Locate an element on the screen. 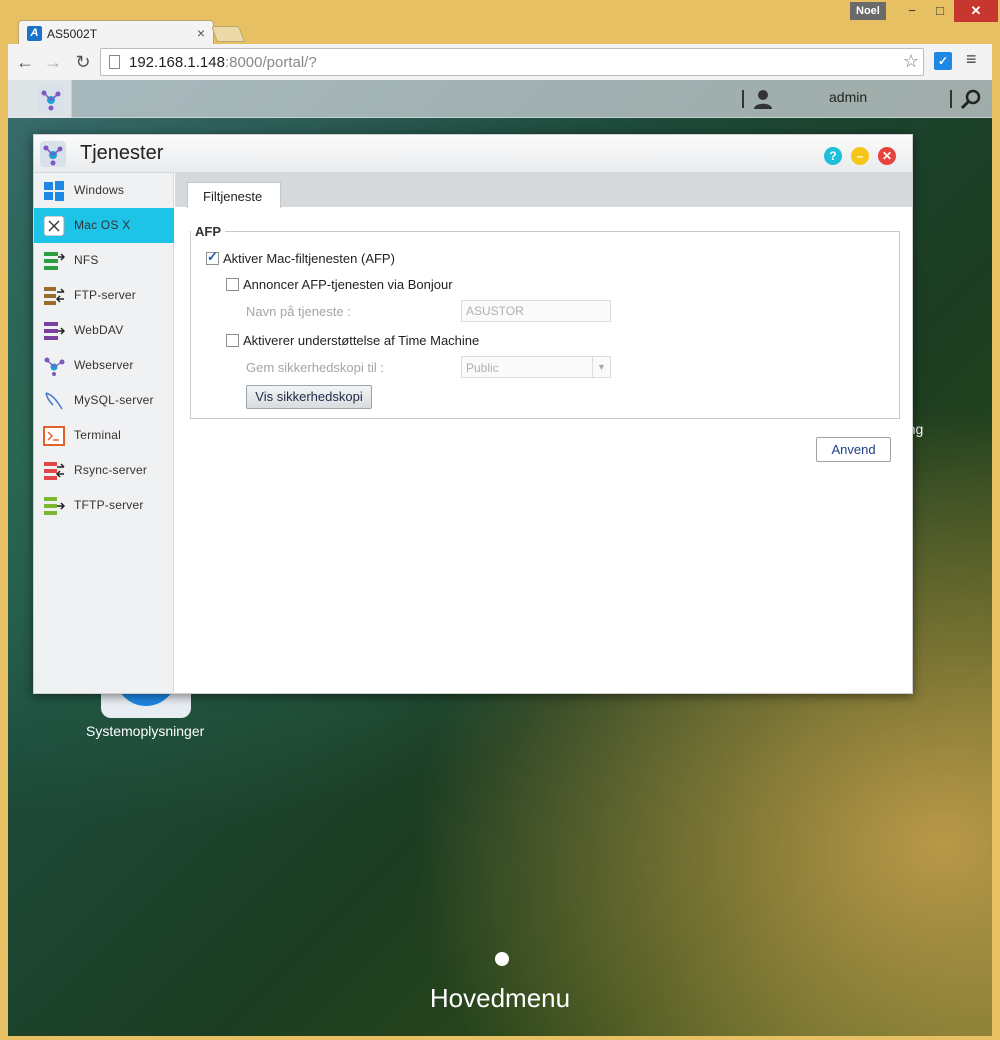 This screenshot has height=1040, width=1000. search-icon is located at coordinates (971, 99).